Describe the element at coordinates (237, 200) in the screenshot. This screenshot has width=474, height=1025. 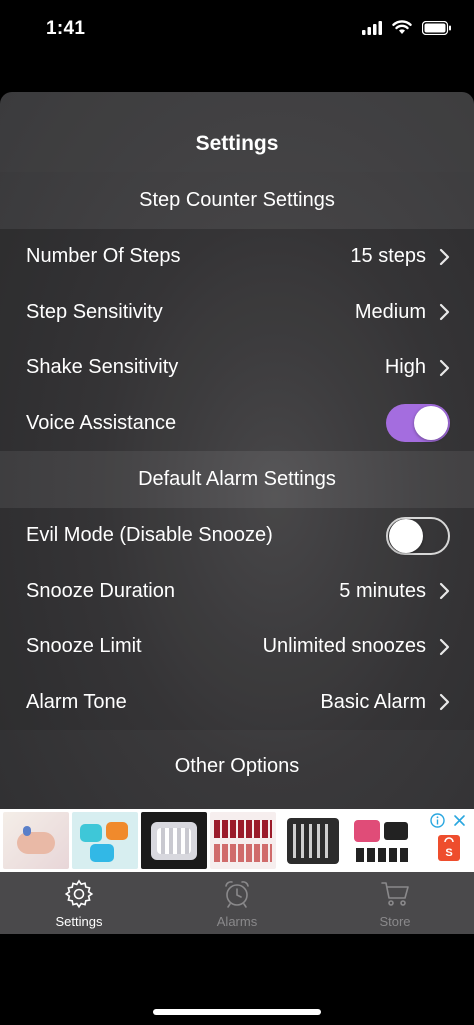
I see `section-header-step-counter: Step Counter Settings` at that location.